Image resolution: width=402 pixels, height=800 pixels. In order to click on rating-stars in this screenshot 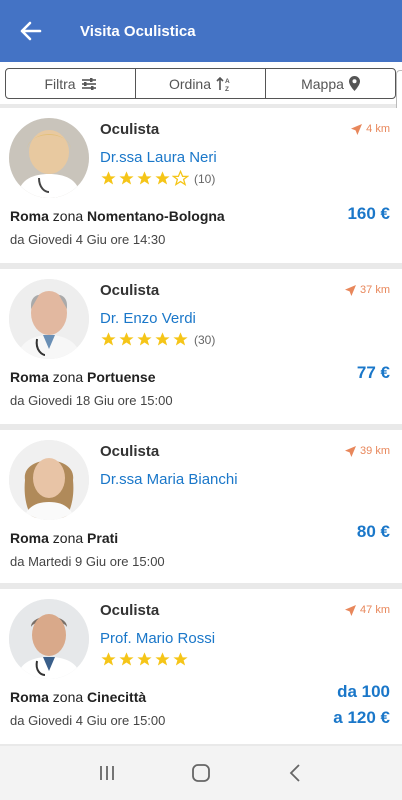, I will do `click(144, 659)`.